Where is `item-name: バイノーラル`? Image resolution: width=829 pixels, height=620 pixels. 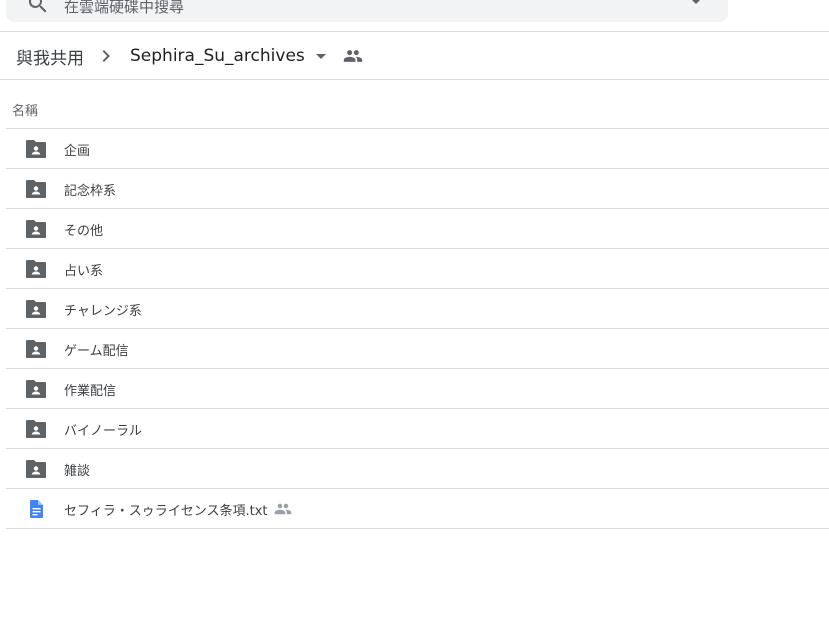 item-name: バイノーラル is located at coordinates (103, 431).